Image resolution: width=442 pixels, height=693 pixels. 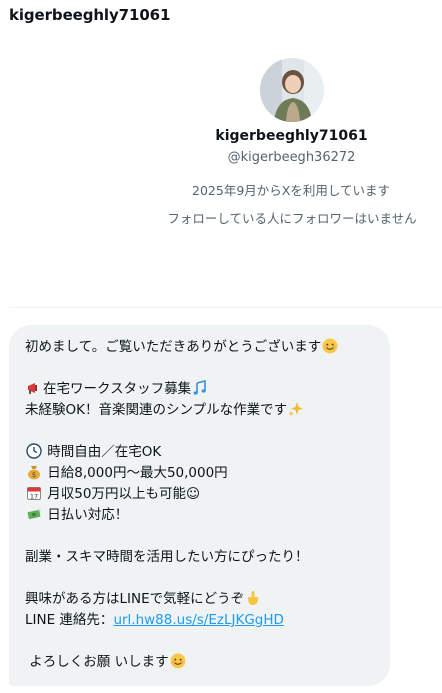 I want to click on message-line: 在宅ワークスタッフ募集, so click(x=200, y=389).